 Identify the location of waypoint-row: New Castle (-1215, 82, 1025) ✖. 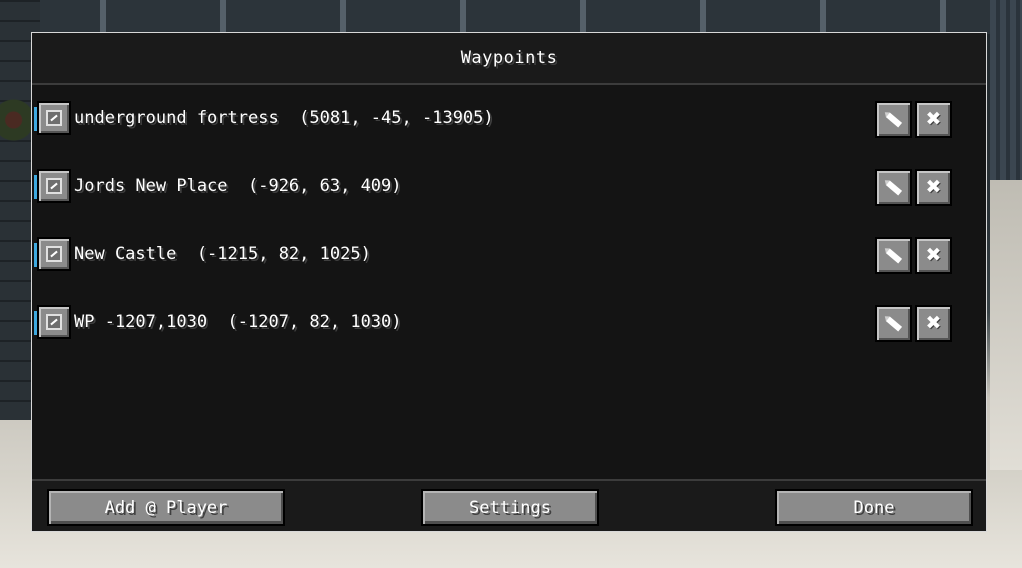
(509, 255).